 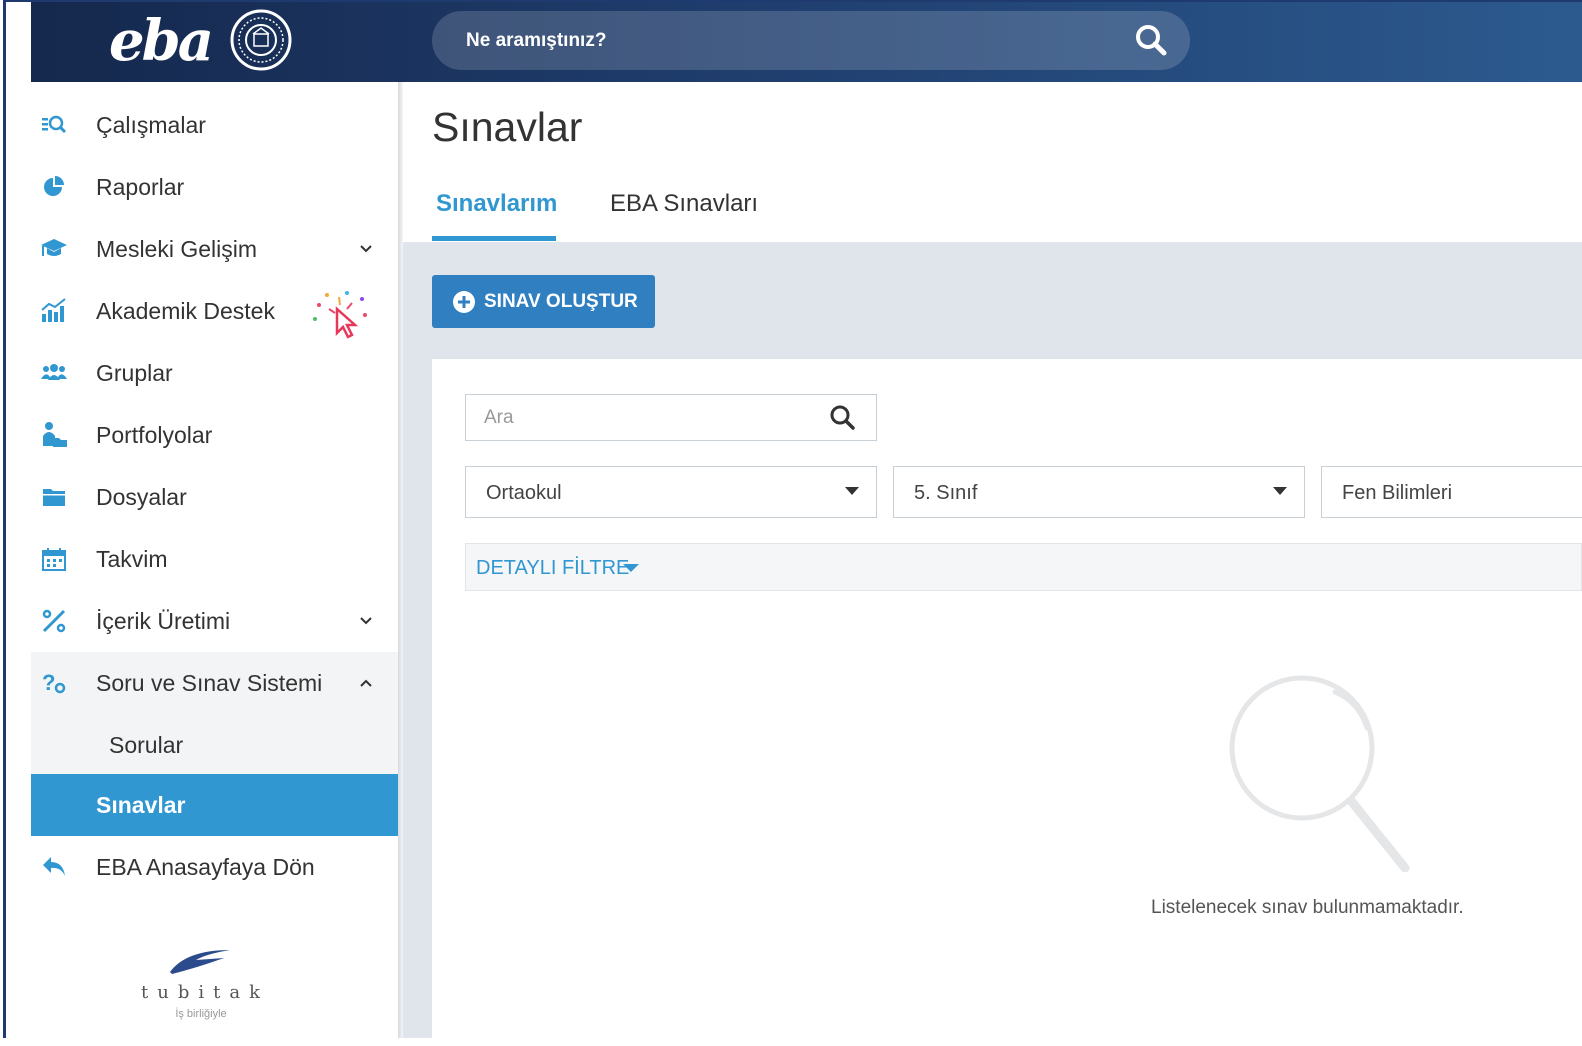 I want to click on question-icon: ?, so click(x=54, y=682).